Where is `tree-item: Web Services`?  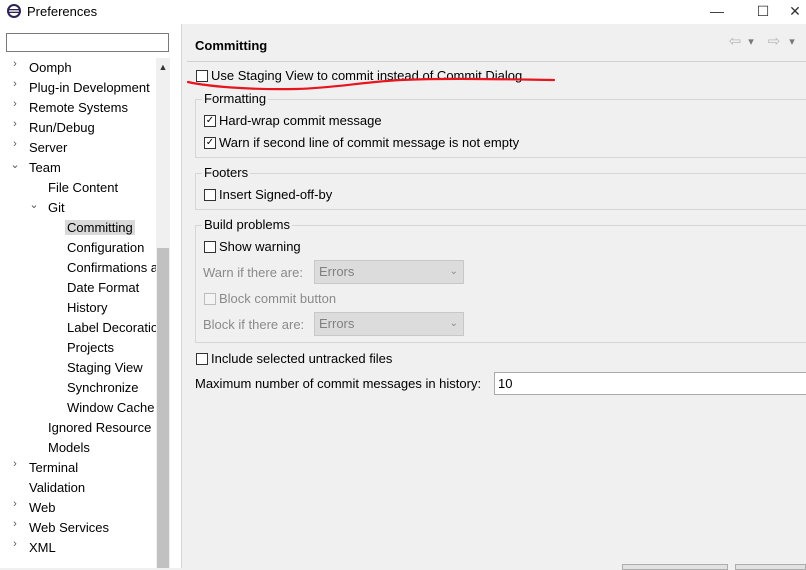
tree-item: Web Services is located at coordinates (69, 528).